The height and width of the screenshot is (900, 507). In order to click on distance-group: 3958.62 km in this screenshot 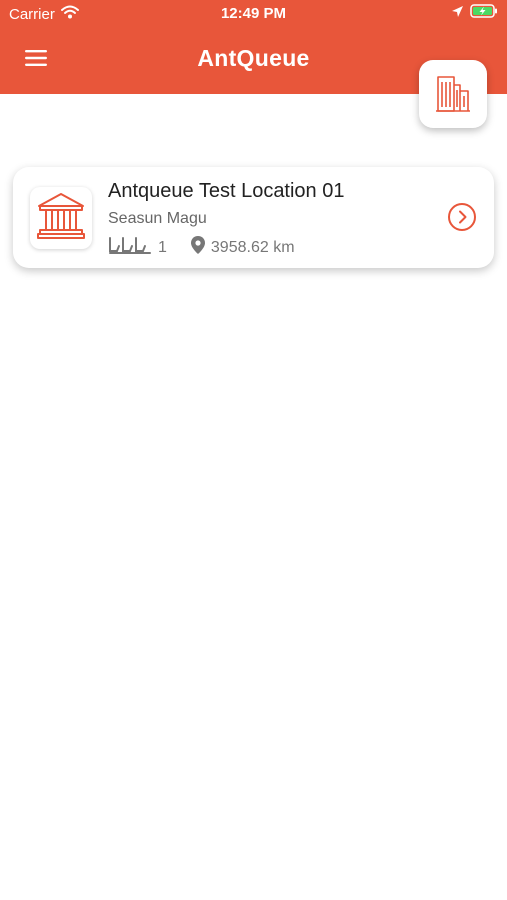, I will do `click(242, 247)`.